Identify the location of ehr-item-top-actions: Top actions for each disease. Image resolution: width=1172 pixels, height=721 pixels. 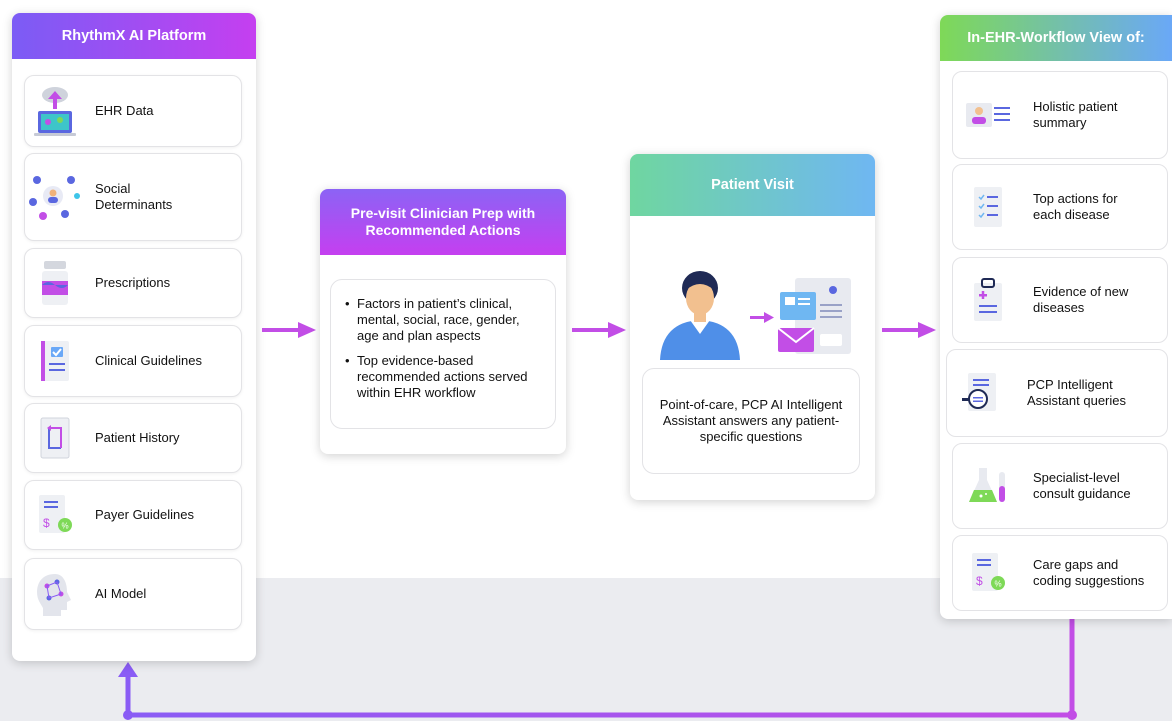
(1060, 207).